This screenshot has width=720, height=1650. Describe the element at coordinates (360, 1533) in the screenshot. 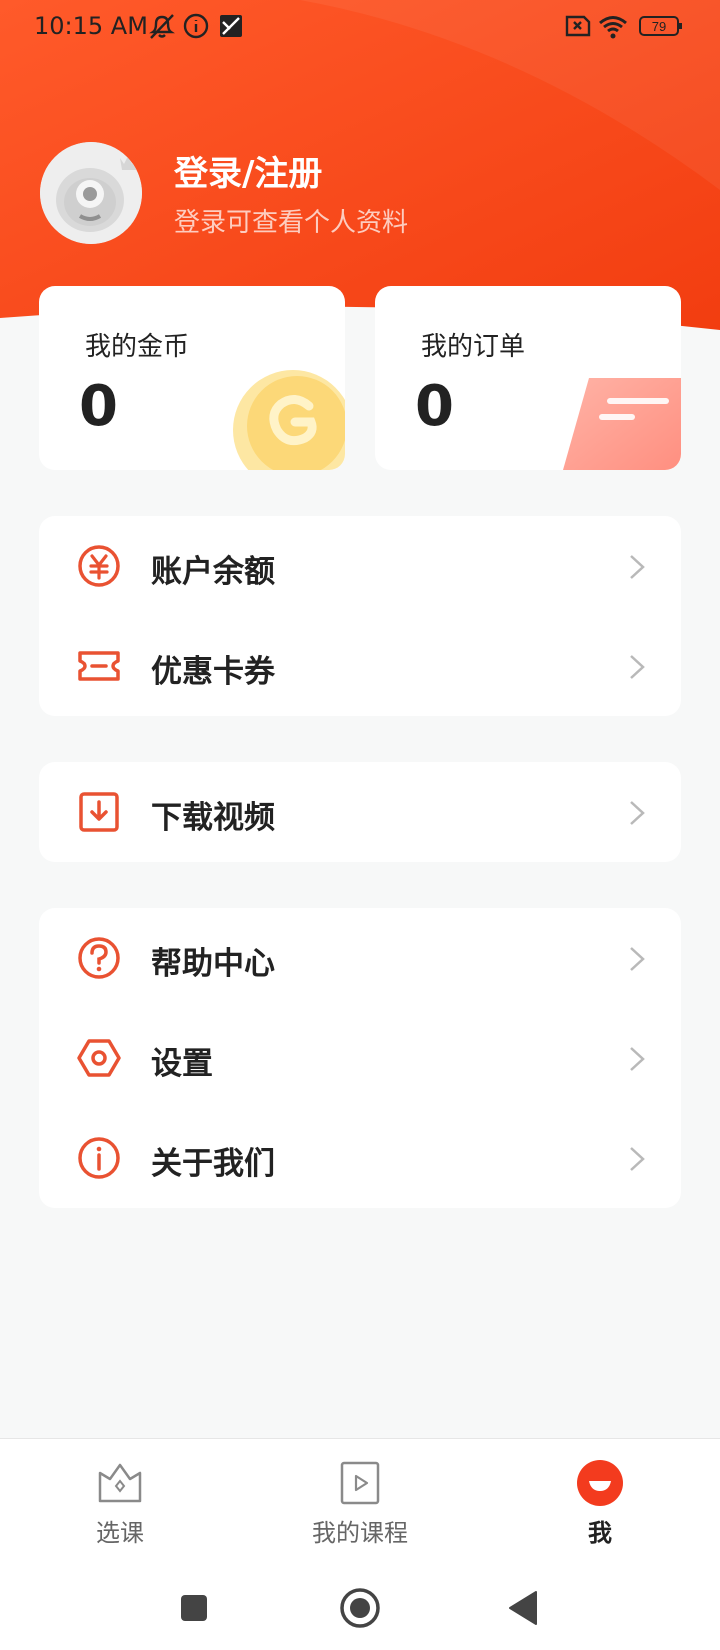

I see `tab-my-courses-label: 我的课程` at that location.